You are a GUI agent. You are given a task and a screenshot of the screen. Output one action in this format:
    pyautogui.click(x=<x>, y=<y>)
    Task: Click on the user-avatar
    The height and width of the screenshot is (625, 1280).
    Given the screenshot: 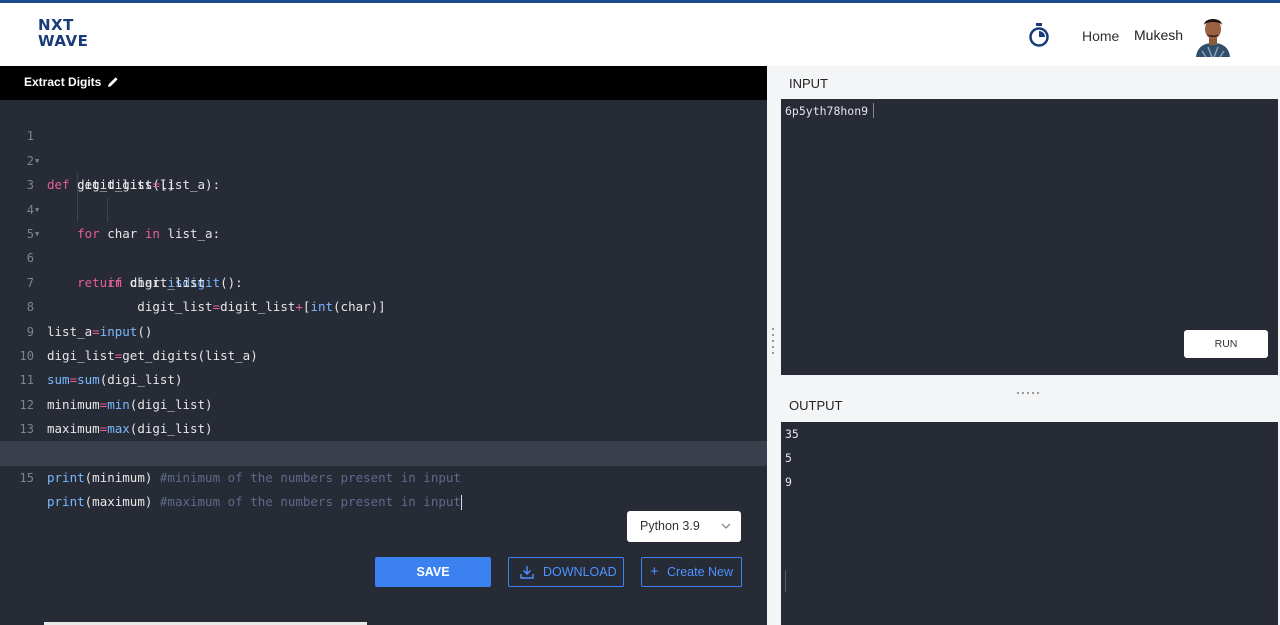 What is the action you would take?
    pyautogui.click(x=1213, y=35)
    